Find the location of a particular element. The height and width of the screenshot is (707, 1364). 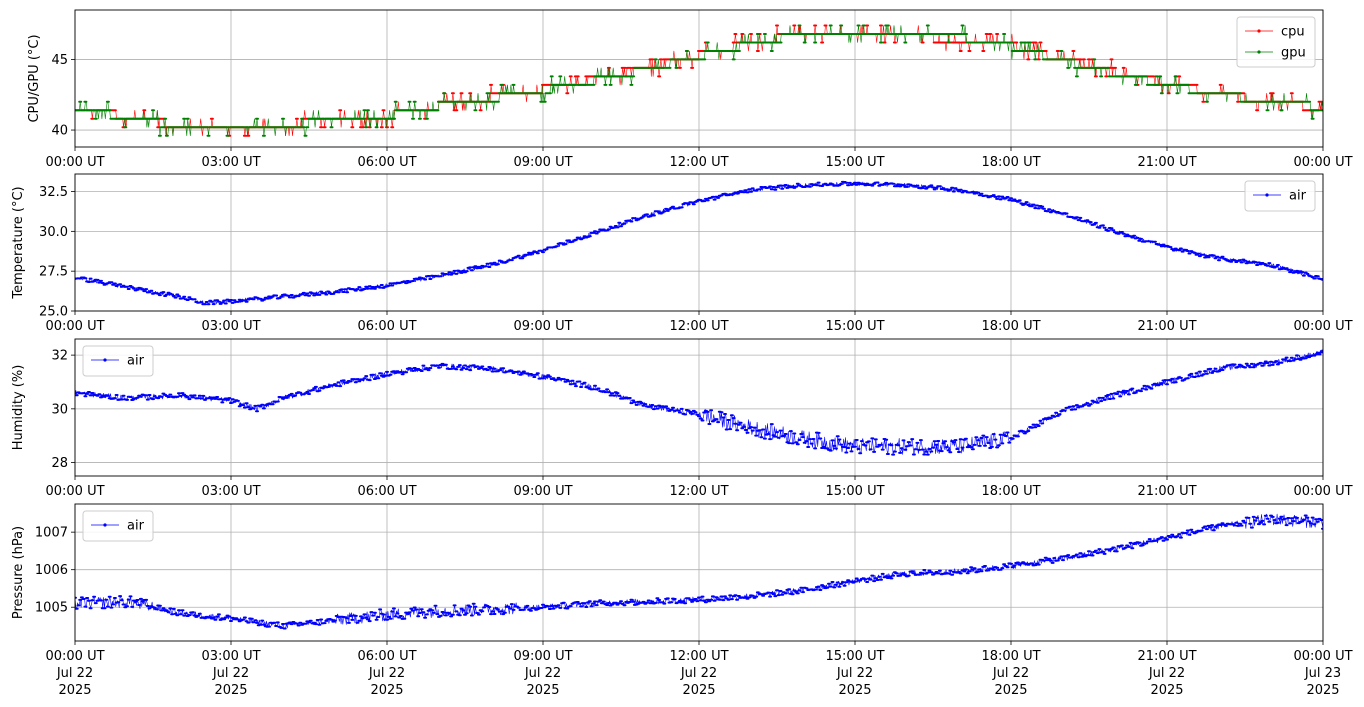

x-tick-label: 18:00 UT Jul 22 2025 is located at coordinates (1010, 673).